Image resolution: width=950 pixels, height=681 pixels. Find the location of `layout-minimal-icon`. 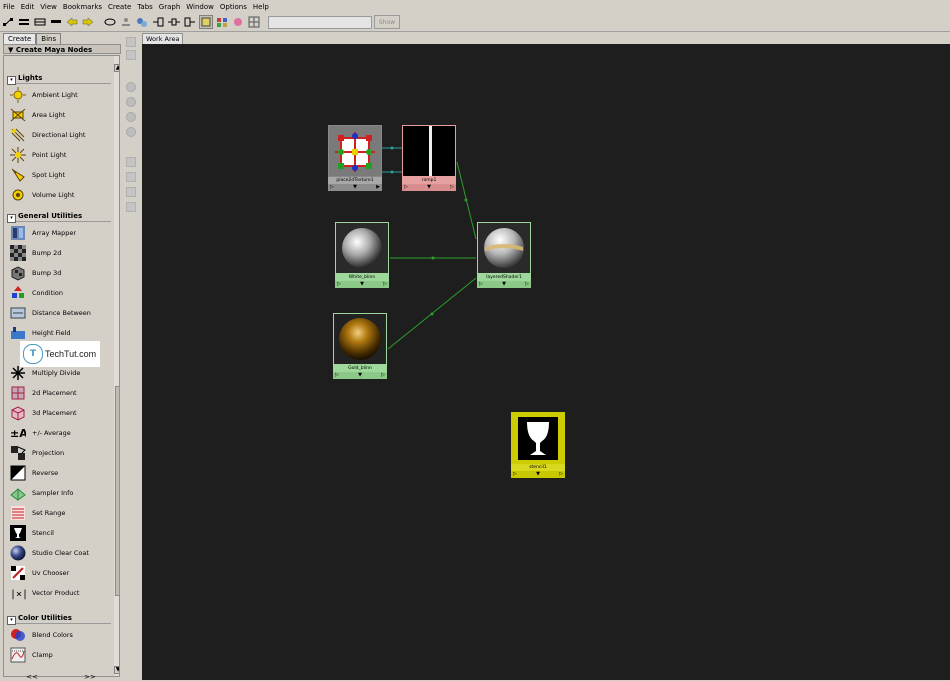

layout-minimal-icon is located at coordinates (56, 22).